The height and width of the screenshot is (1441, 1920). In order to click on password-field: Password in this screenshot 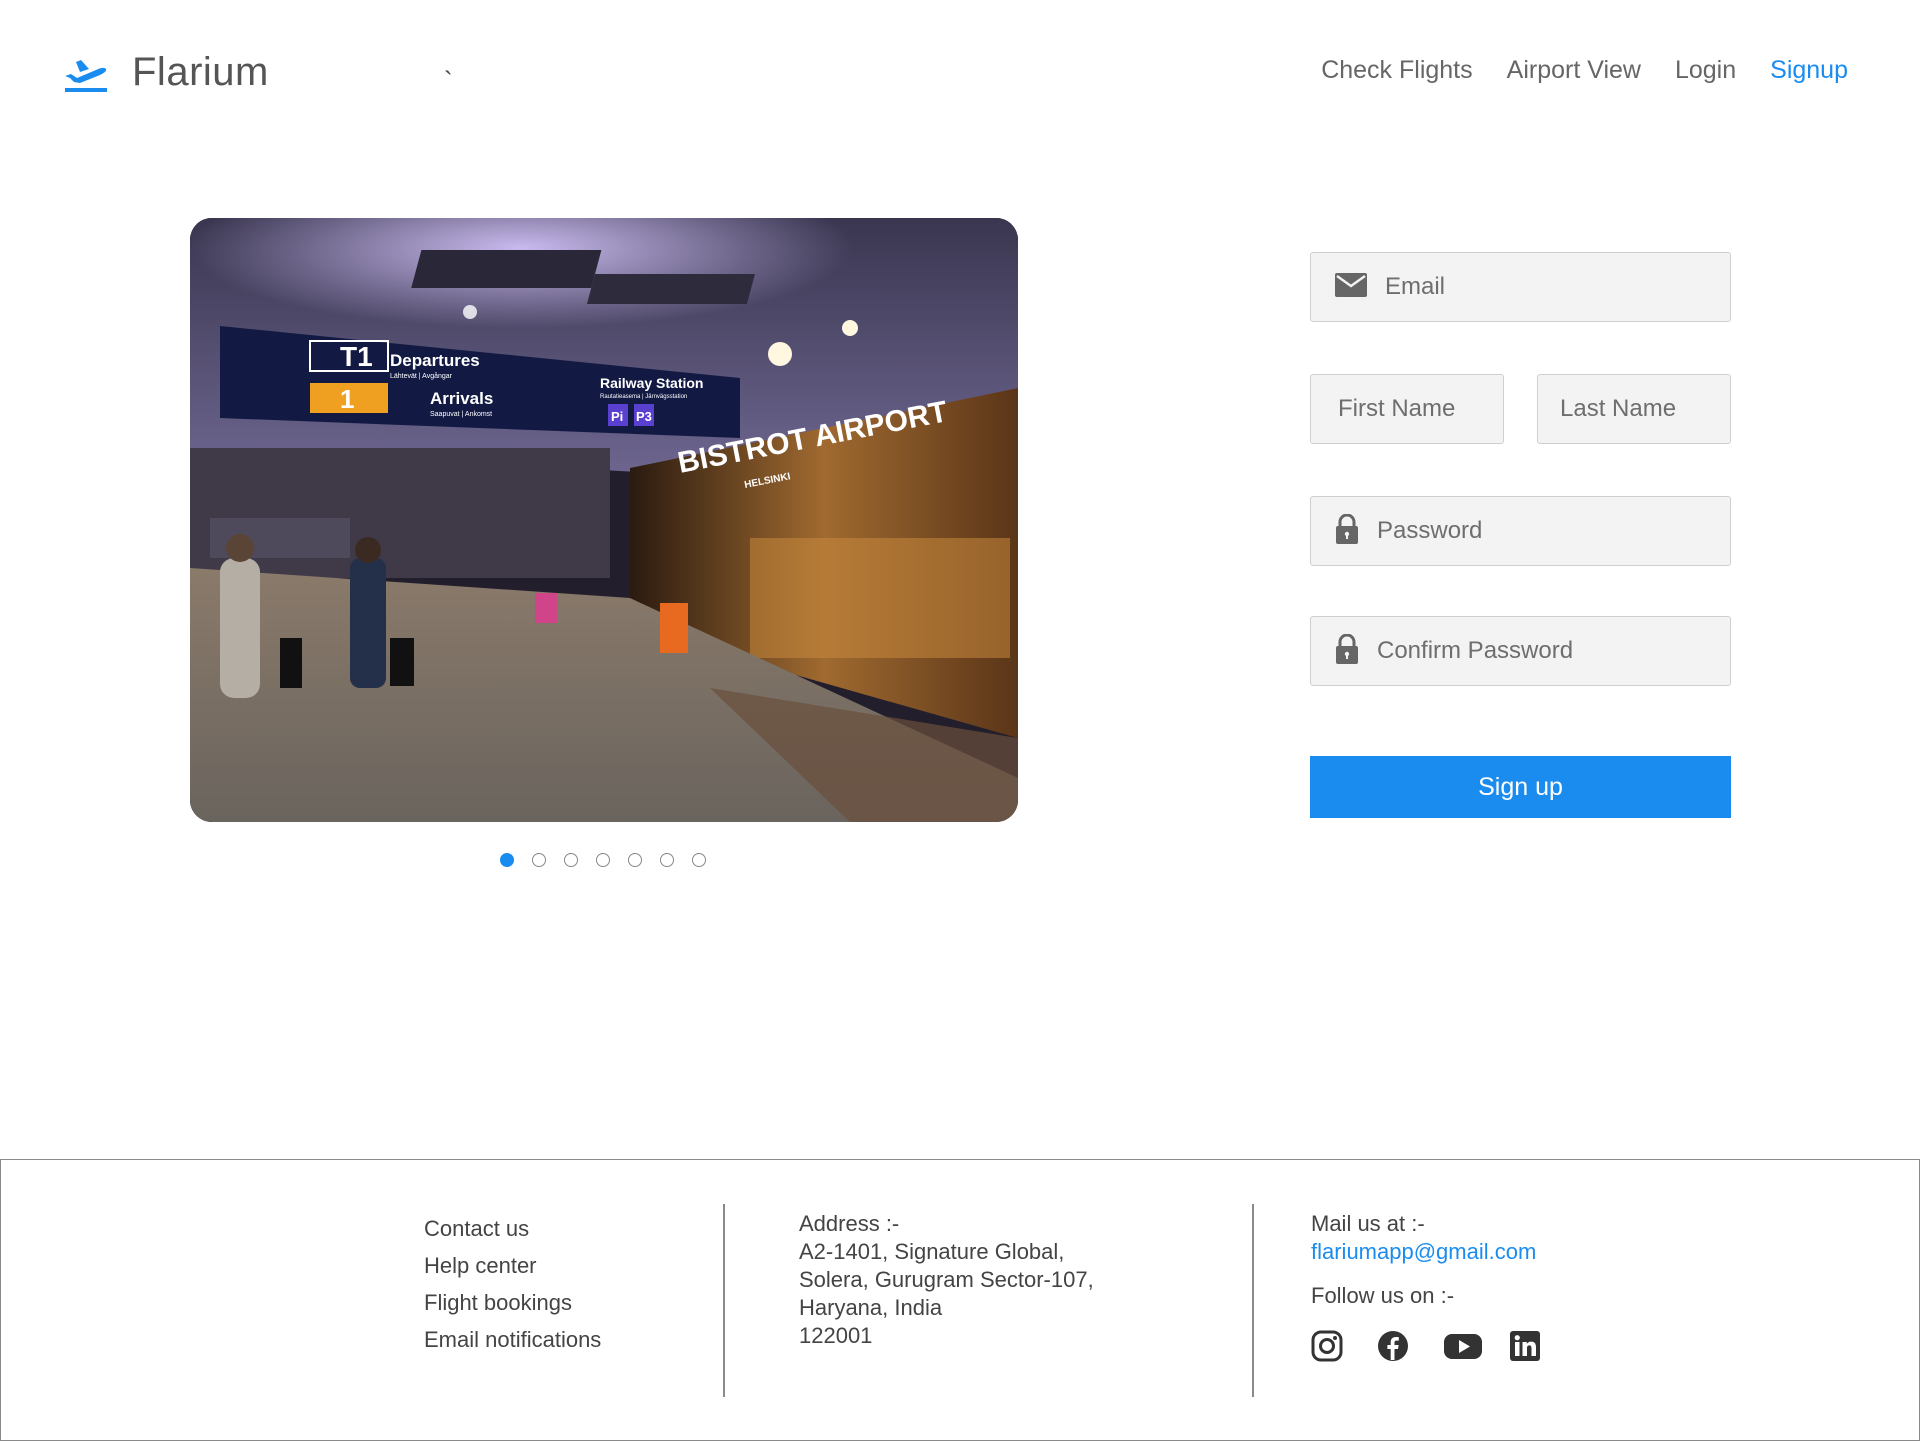, I will do `click(1520, 531)`.